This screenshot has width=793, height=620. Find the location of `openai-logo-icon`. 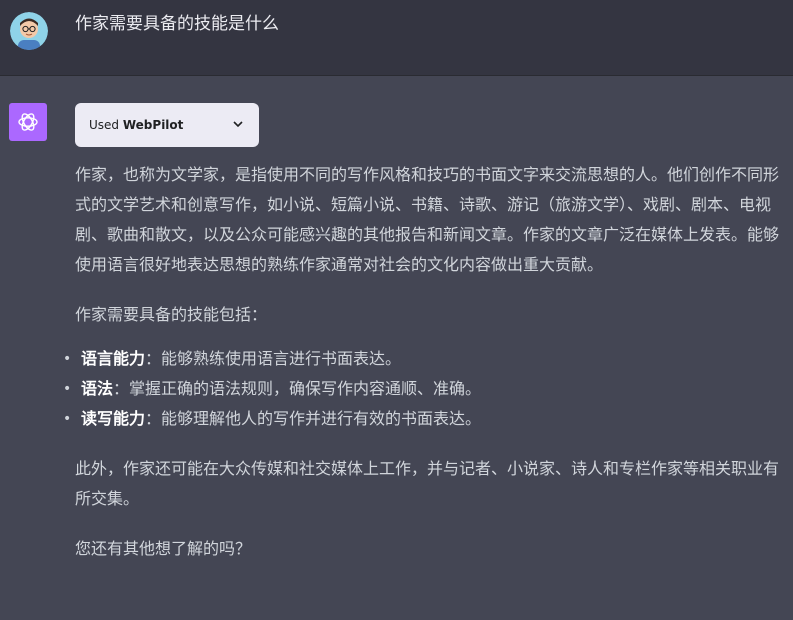

openai-logo-icon is located at coordinates (28, 122).